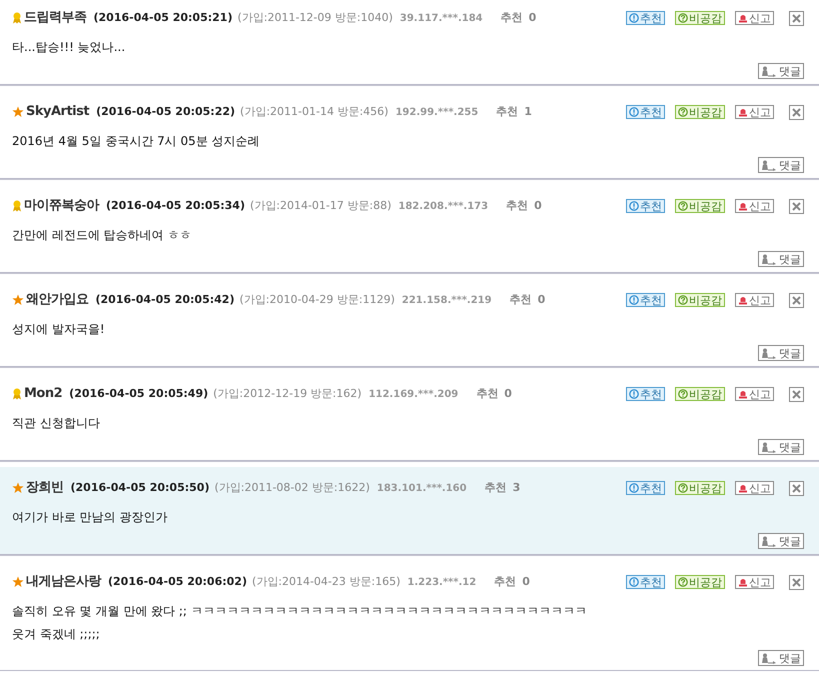 The height and width of the screenshot is (675, 819). Describe the element at coordinates (441, 19) in the screenshot. I see `ip-address: 39.117.***.184` at that location.